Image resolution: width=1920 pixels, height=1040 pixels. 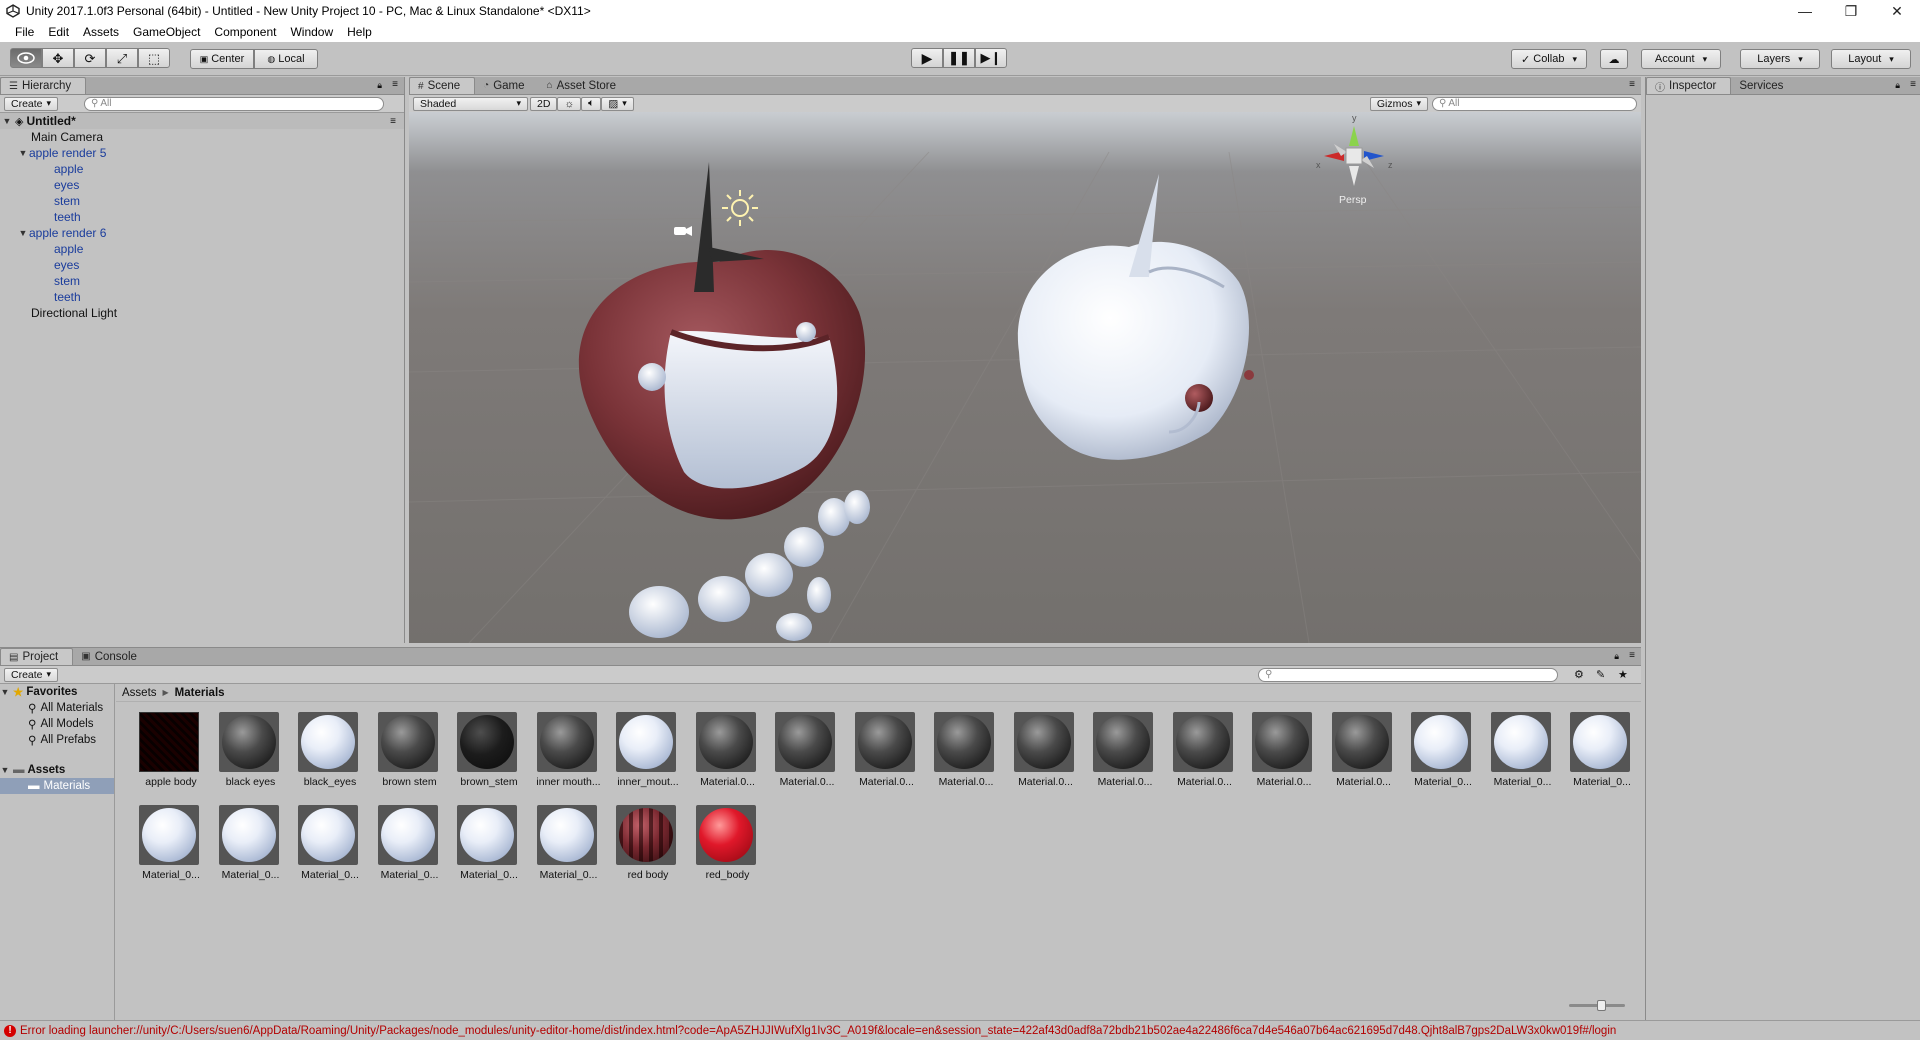 What do you see at coordinates (1353, 200) in the screenshot?
I see `persp-label: Persp` at bounding box center [1353, 200].